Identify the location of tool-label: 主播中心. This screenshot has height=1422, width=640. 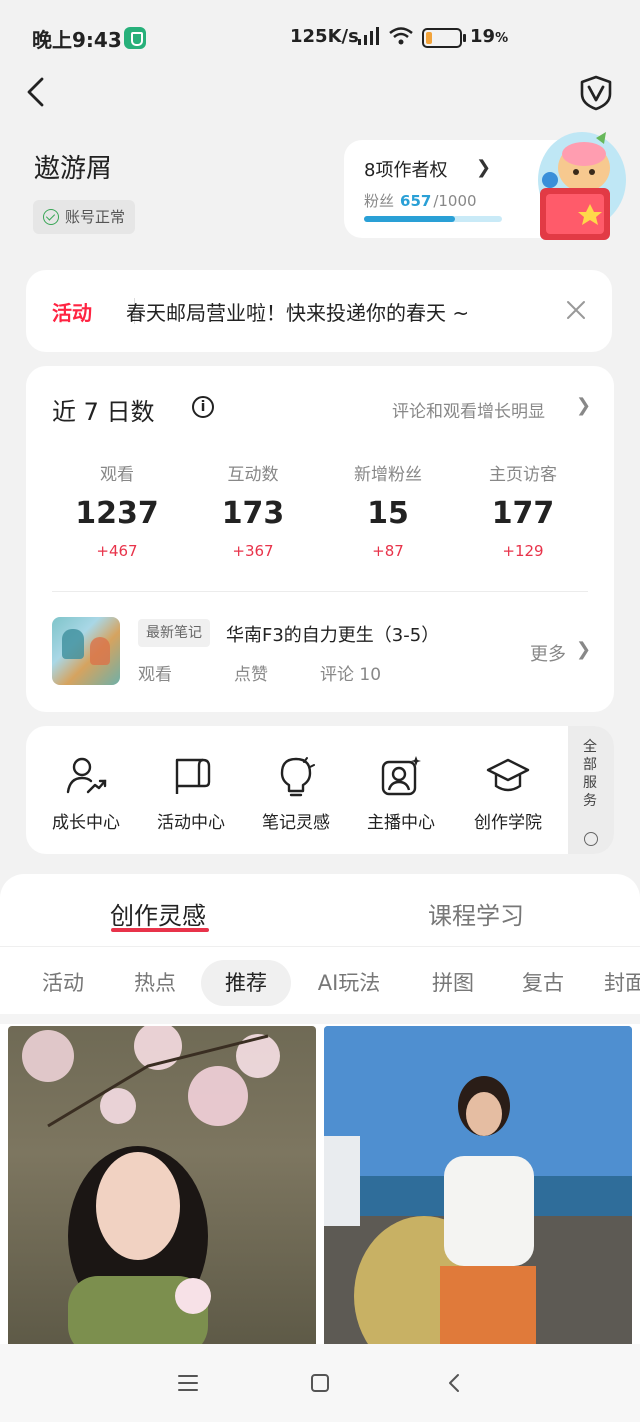
(401, 823).